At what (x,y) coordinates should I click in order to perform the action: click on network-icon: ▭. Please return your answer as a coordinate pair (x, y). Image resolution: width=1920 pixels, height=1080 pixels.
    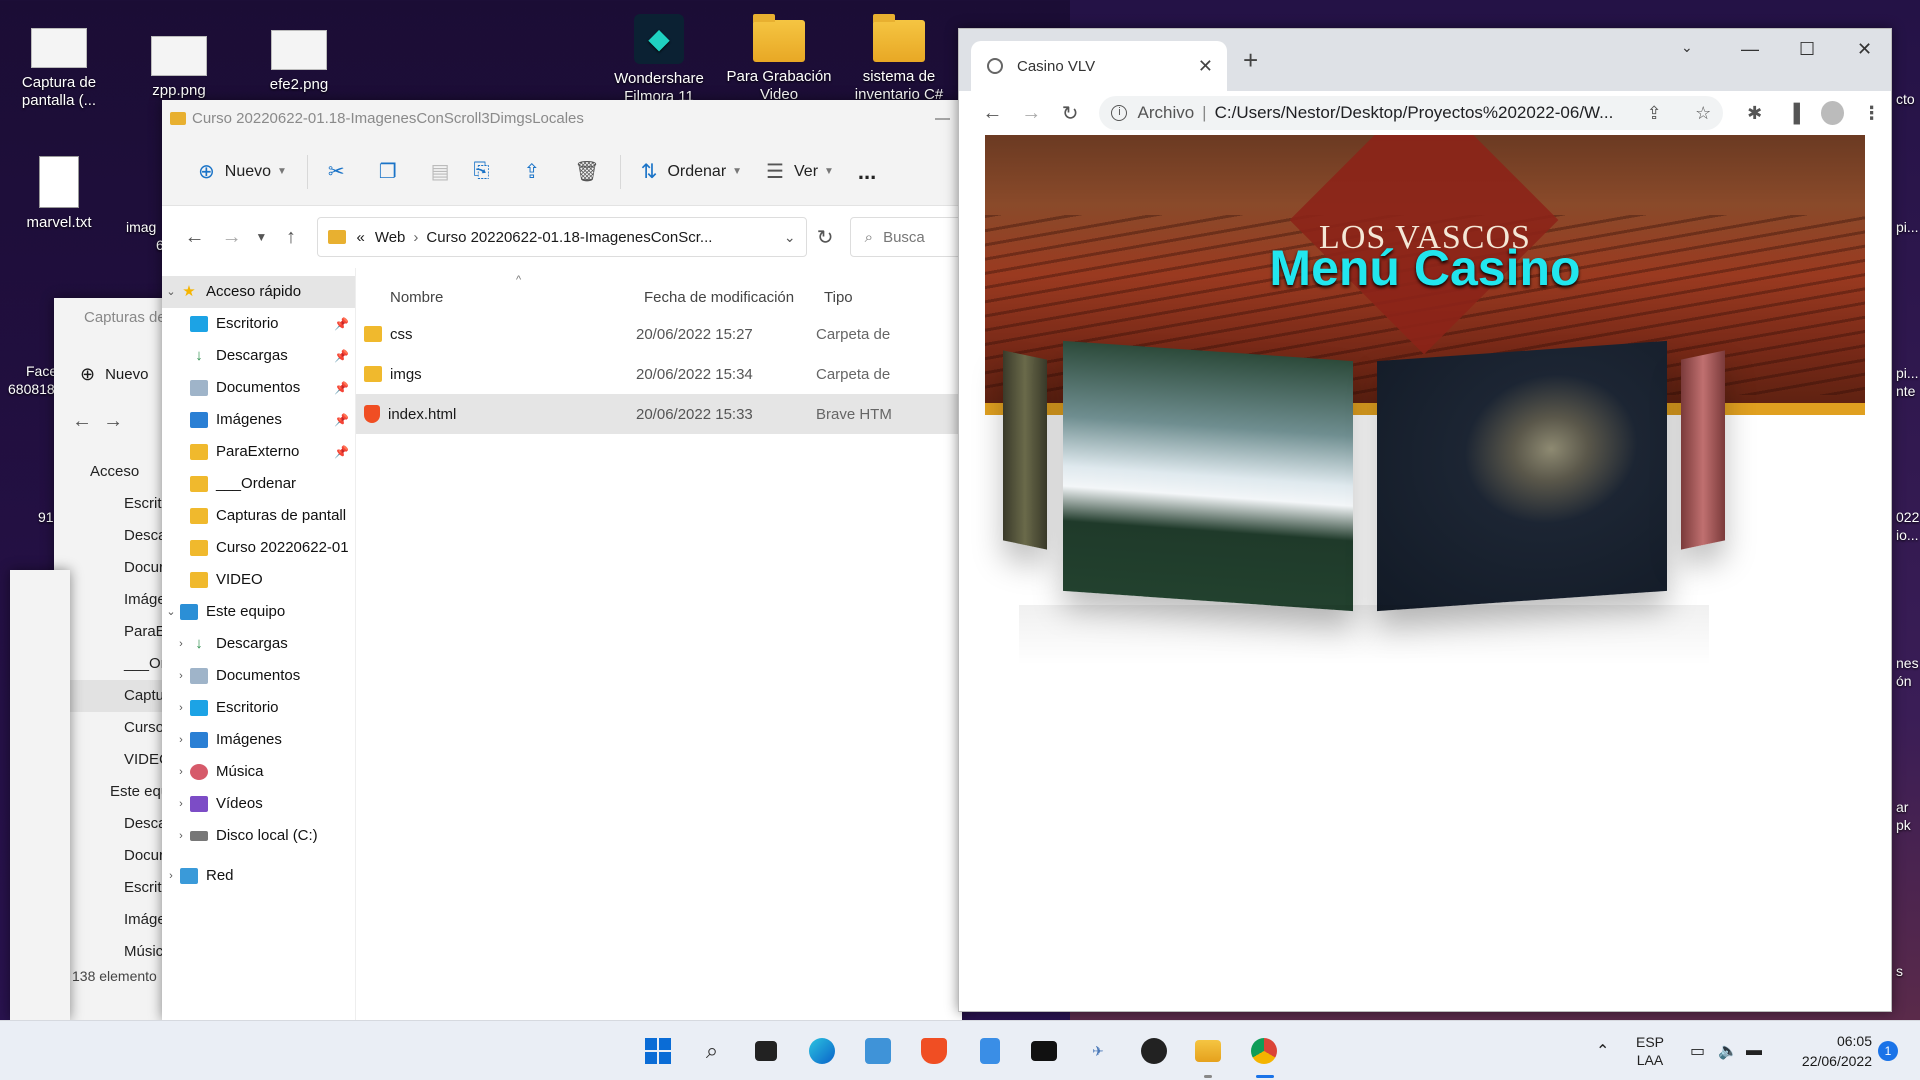
    Looking at the image, I should click on (1697, 1050).